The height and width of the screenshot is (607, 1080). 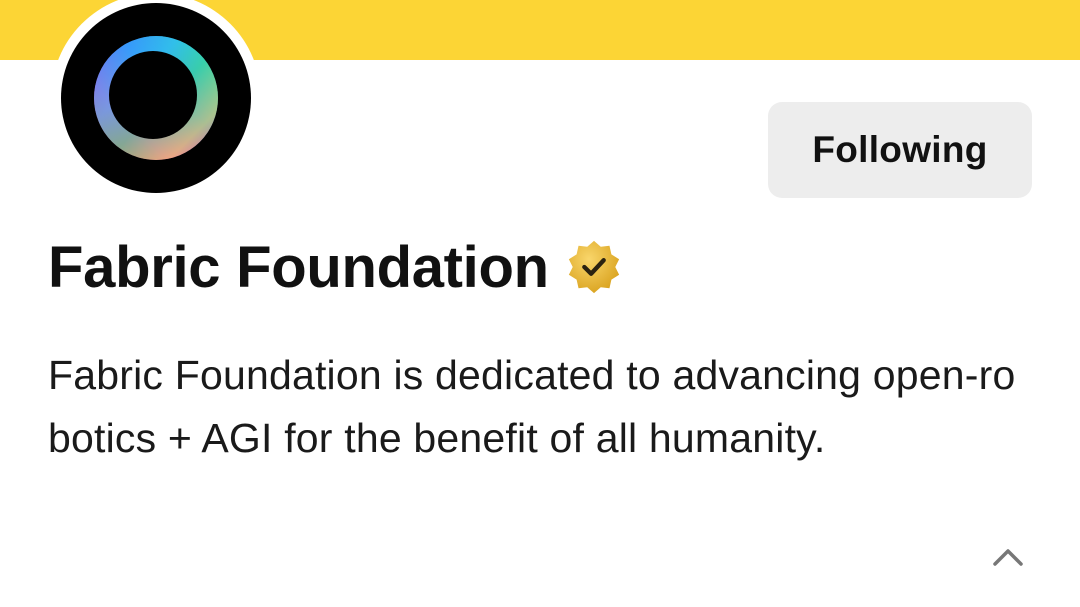 I want to click on avatar, so click(x=156, y=101).